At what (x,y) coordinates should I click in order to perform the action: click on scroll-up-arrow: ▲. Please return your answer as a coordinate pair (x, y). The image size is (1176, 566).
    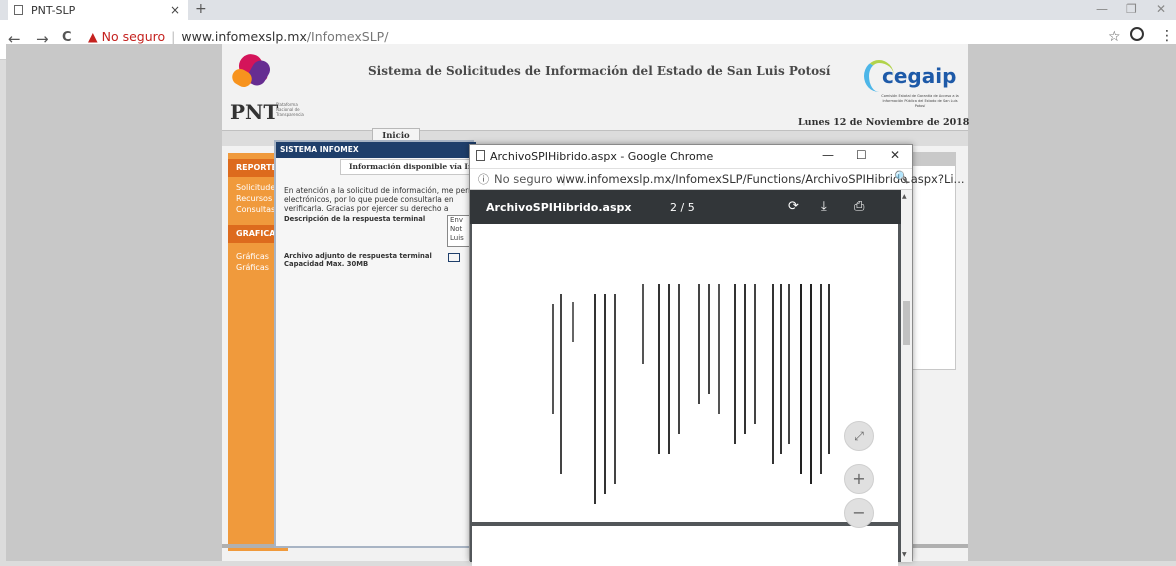
    Looking at the image, I should click on (904, 196).